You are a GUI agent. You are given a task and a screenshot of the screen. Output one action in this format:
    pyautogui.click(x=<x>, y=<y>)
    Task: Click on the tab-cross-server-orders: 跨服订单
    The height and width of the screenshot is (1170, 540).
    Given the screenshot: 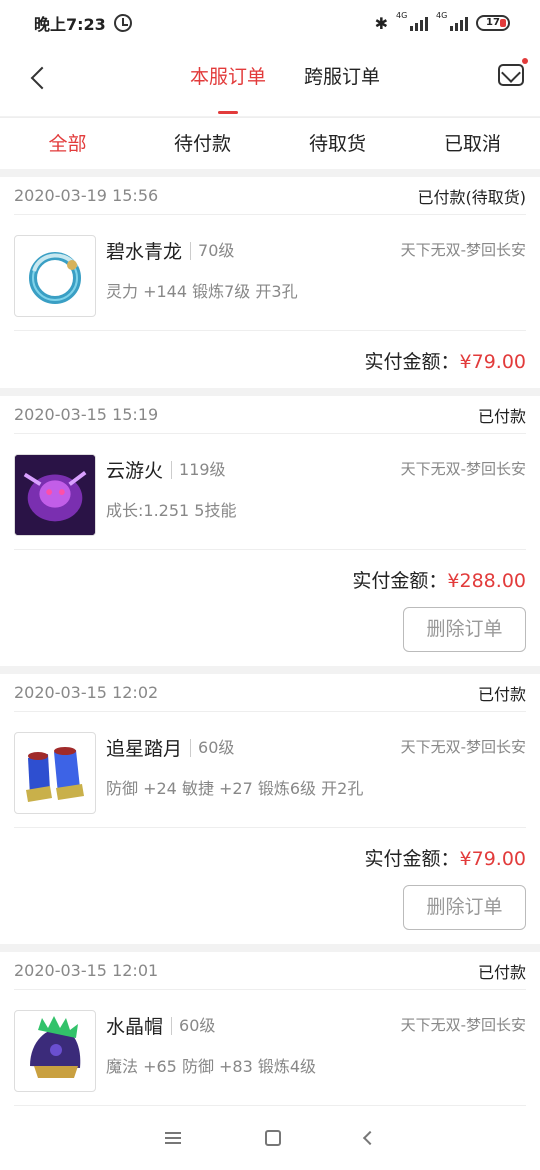 What is the action you would take?
    pyautogui.click(x=342, y=81)
    